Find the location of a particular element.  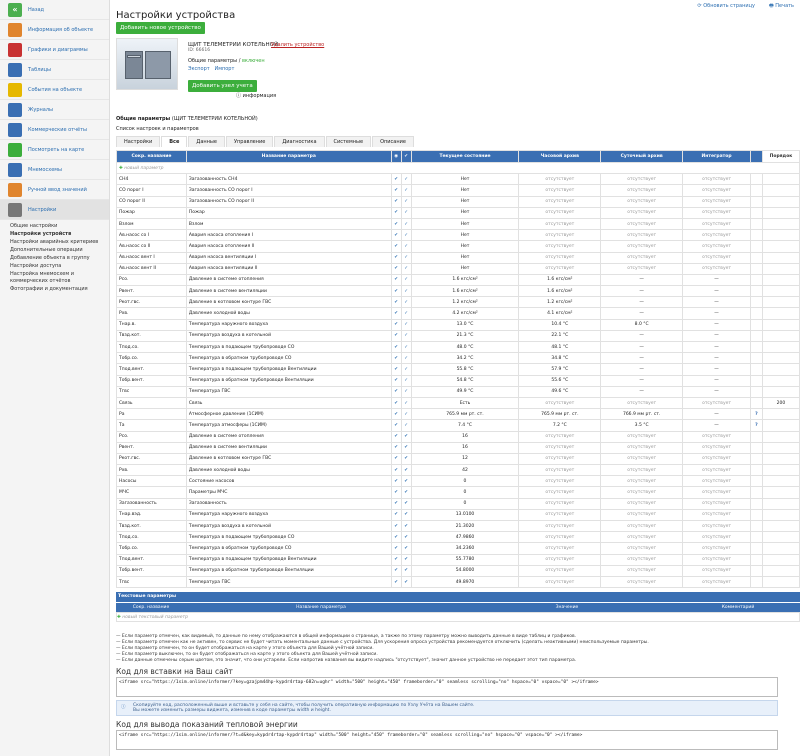

short-name-cell: Тнар.в. is located at coordinates (151, 324).